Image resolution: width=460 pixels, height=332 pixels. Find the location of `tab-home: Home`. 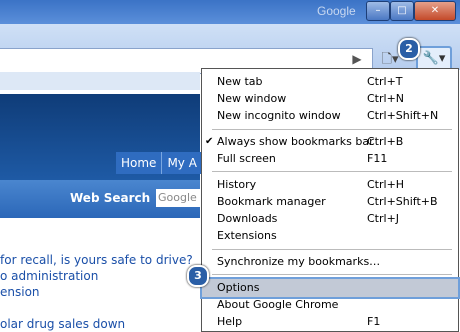

tab-home: Home is located at coordinates (139, 163).